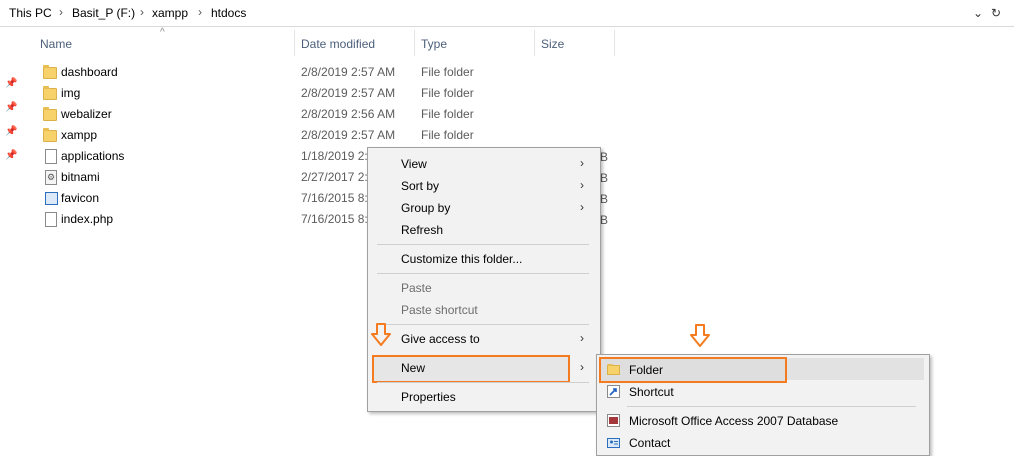  I want to click on menu-item-paste: Paste, so click(484, 288).